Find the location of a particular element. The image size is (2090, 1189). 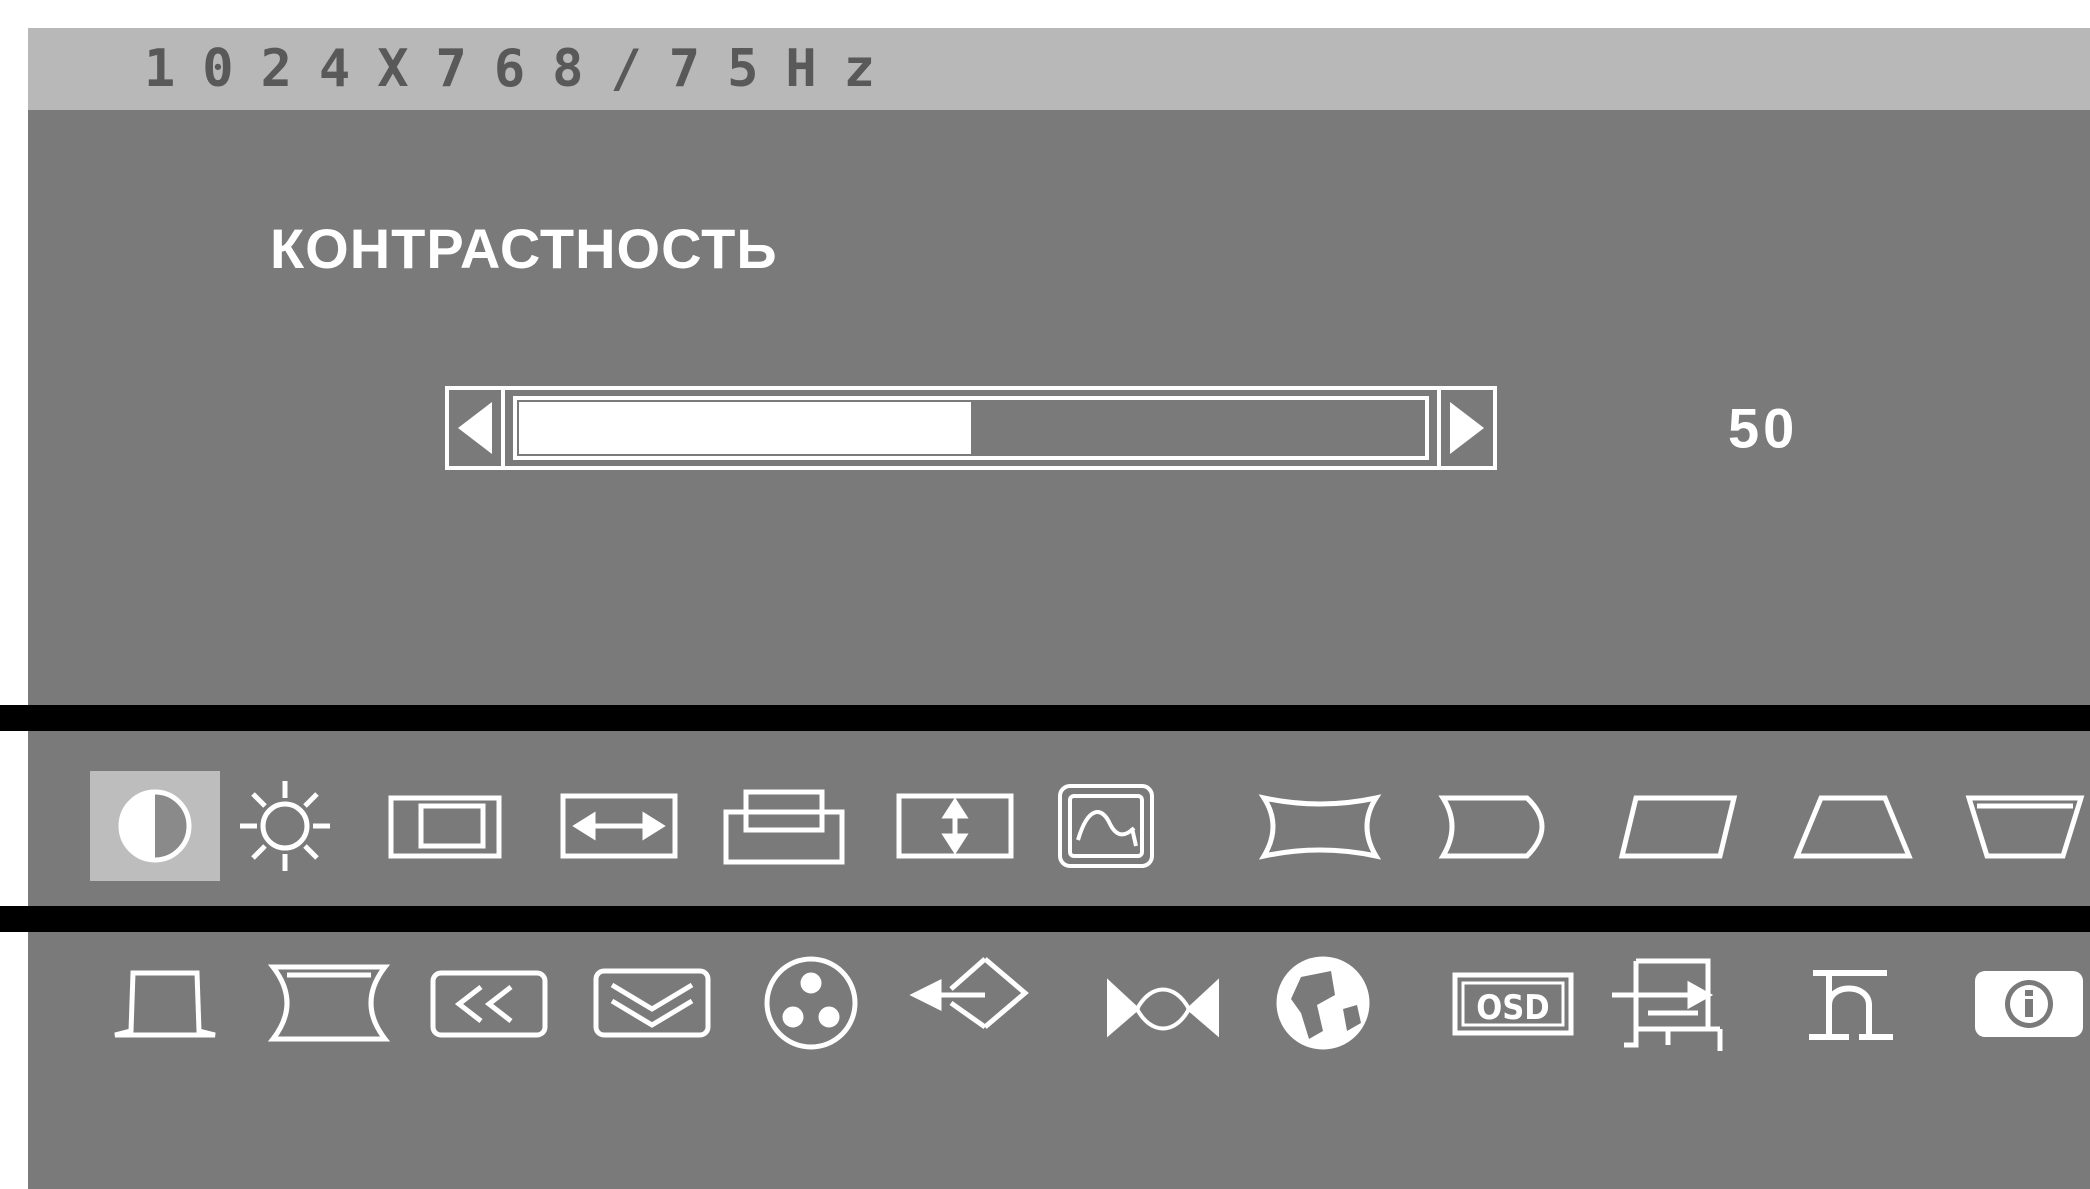

brightness-icon is located at coordinates (285, 826).